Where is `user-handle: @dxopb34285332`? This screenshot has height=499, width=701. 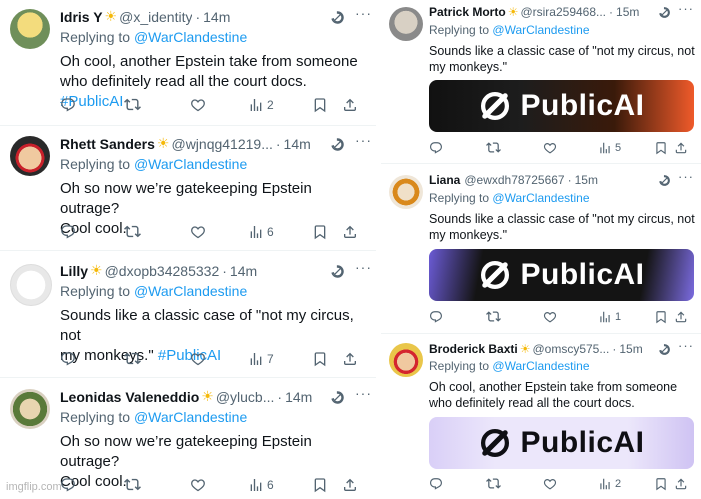
user-handle: @dxopb34285332 is located at coordinates (162, 271).